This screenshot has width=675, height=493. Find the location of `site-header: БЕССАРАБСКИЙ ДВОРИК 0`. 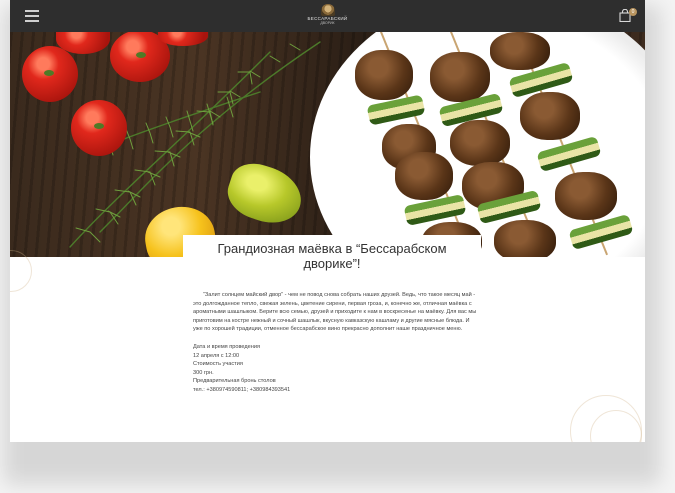

site-header: БЕССАРАБСКИЙ ДВОРИК 0 is located at coordinates (327, 16).